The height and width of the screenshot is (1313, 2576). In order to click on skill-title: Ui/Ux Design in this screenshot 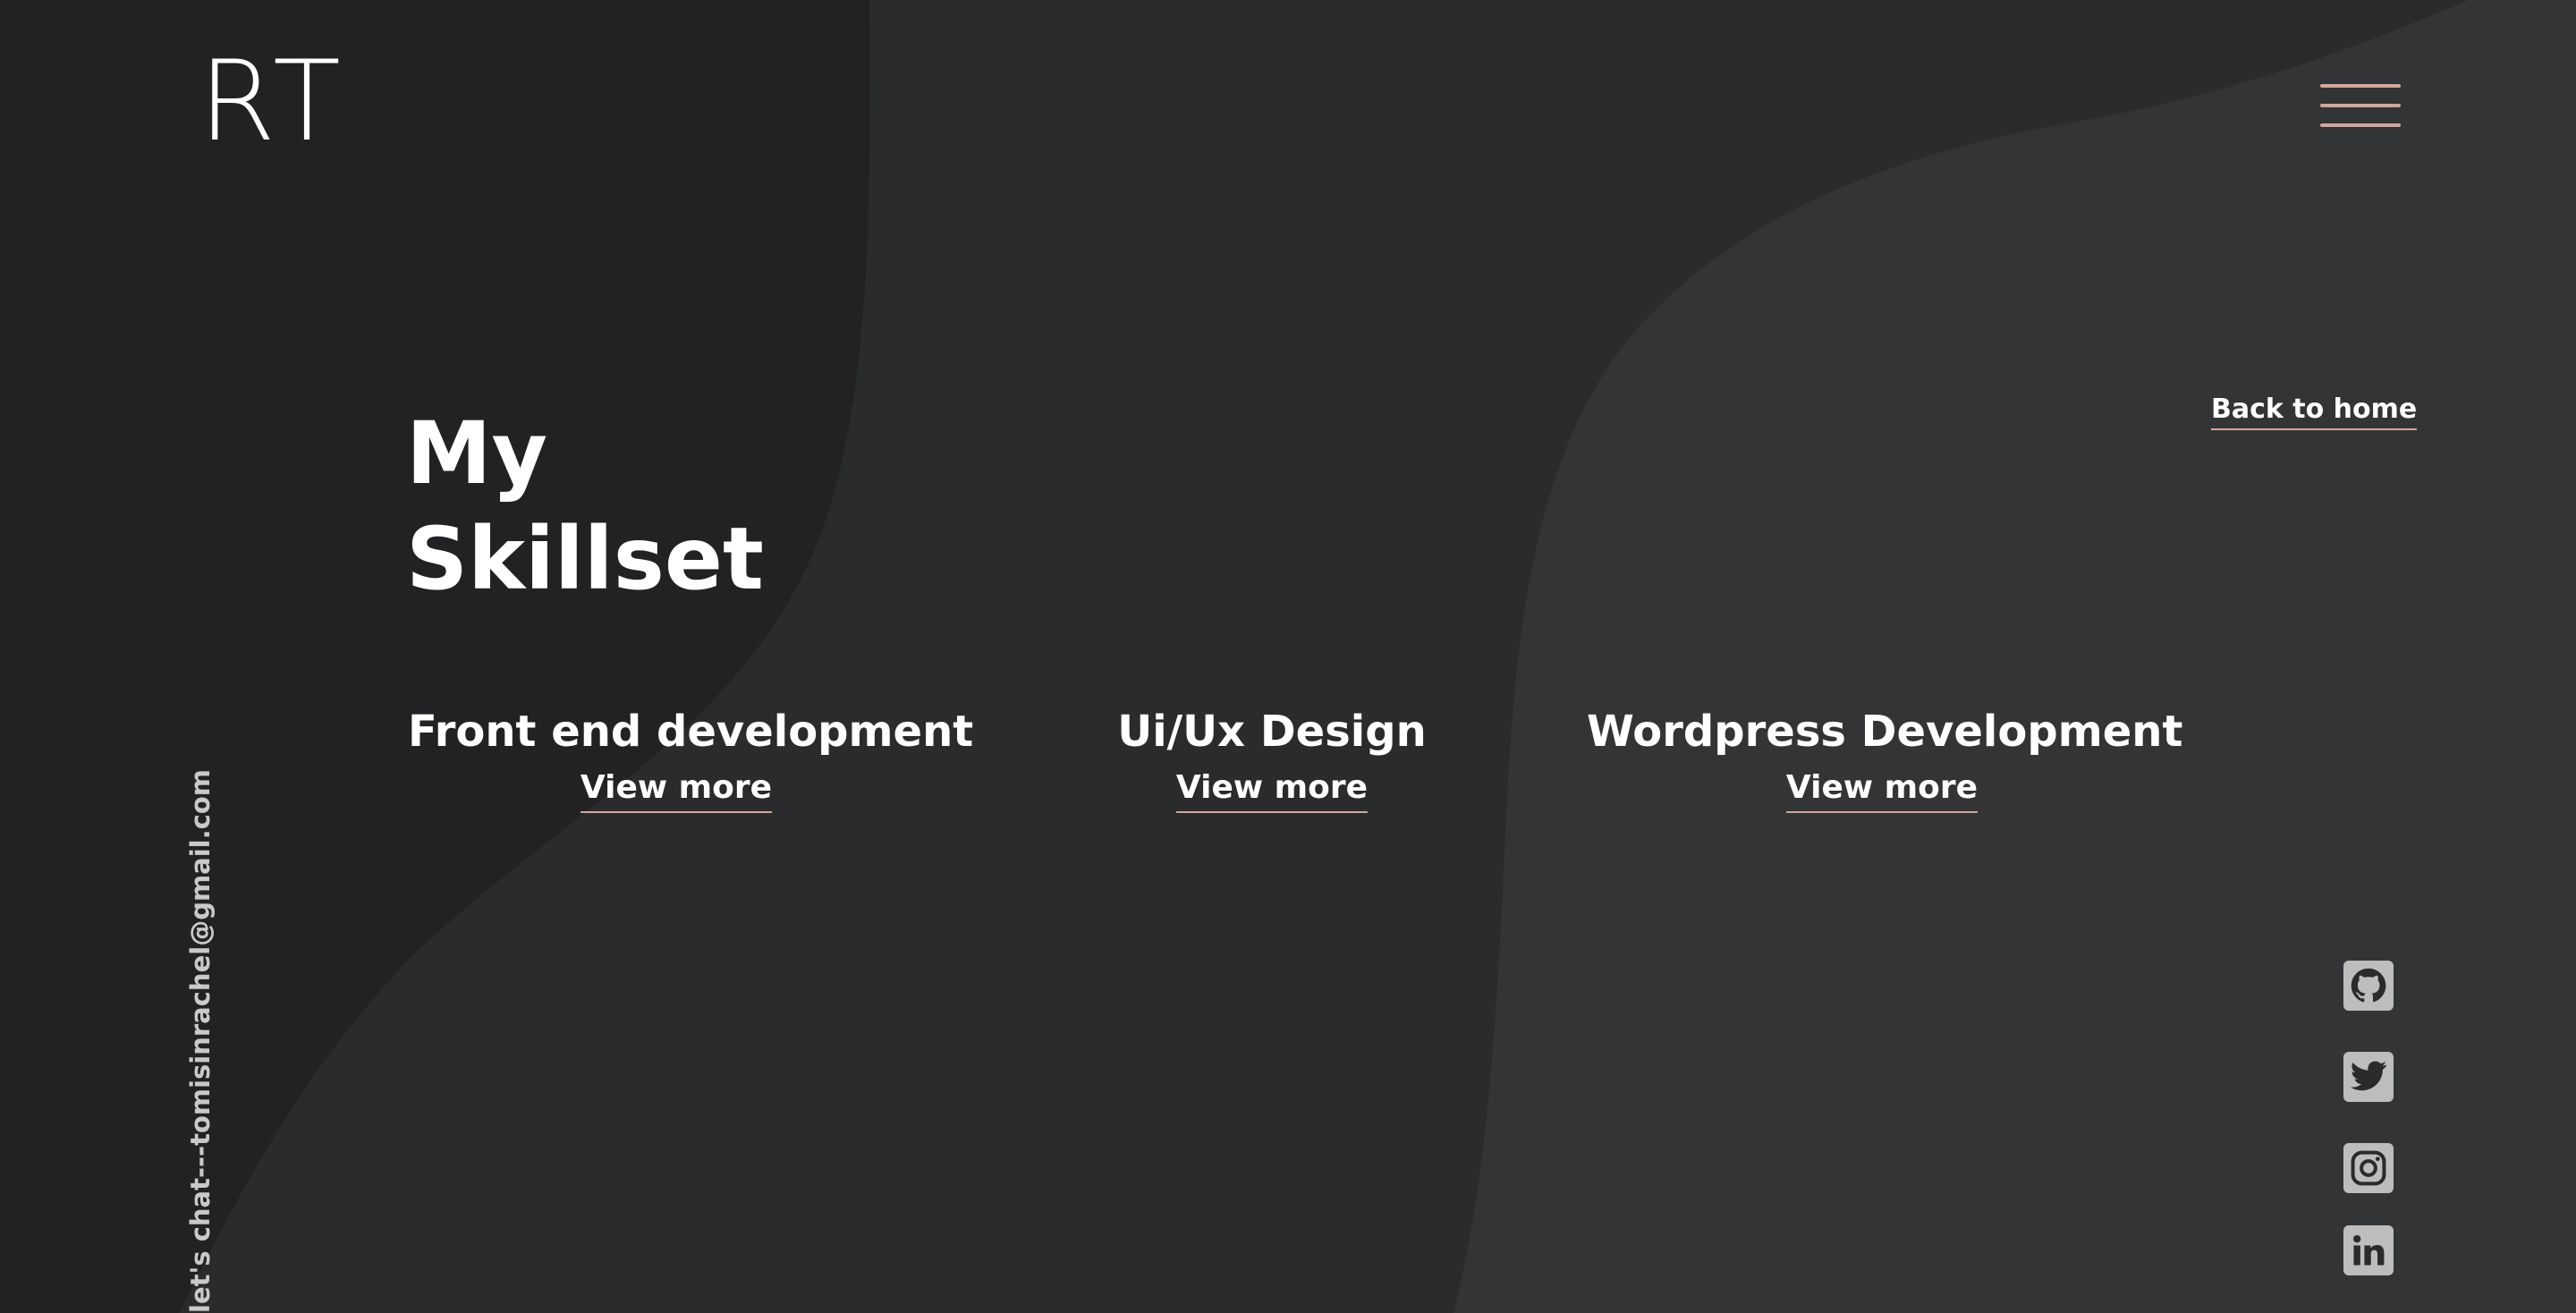, I will do `click(1272, 732)`.